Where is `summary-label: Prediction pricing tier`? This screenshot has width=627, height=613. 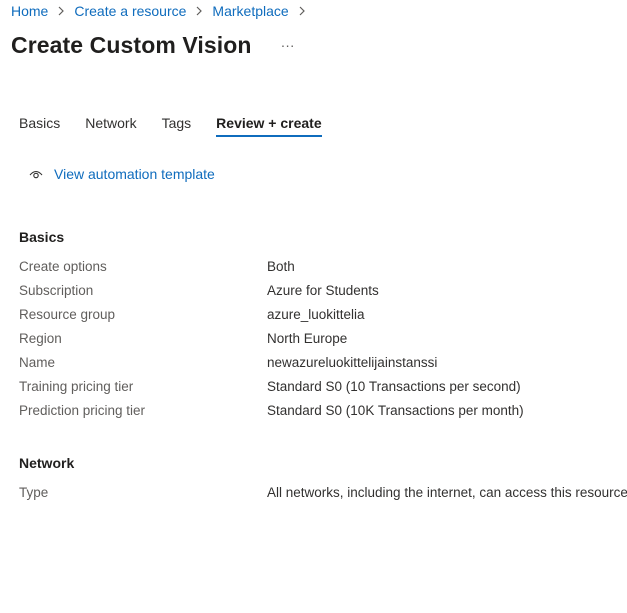 summary-label: Prediction pricing tier is located at coordinates (82, 410).